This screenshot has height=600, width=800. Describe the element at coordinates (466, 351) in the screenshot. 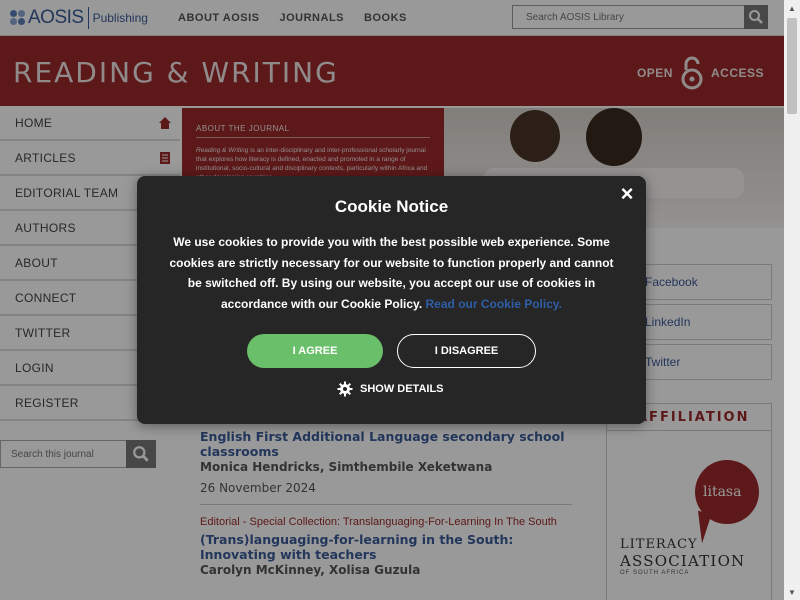

I see `disagree-button: I DISAGREE` at that location.